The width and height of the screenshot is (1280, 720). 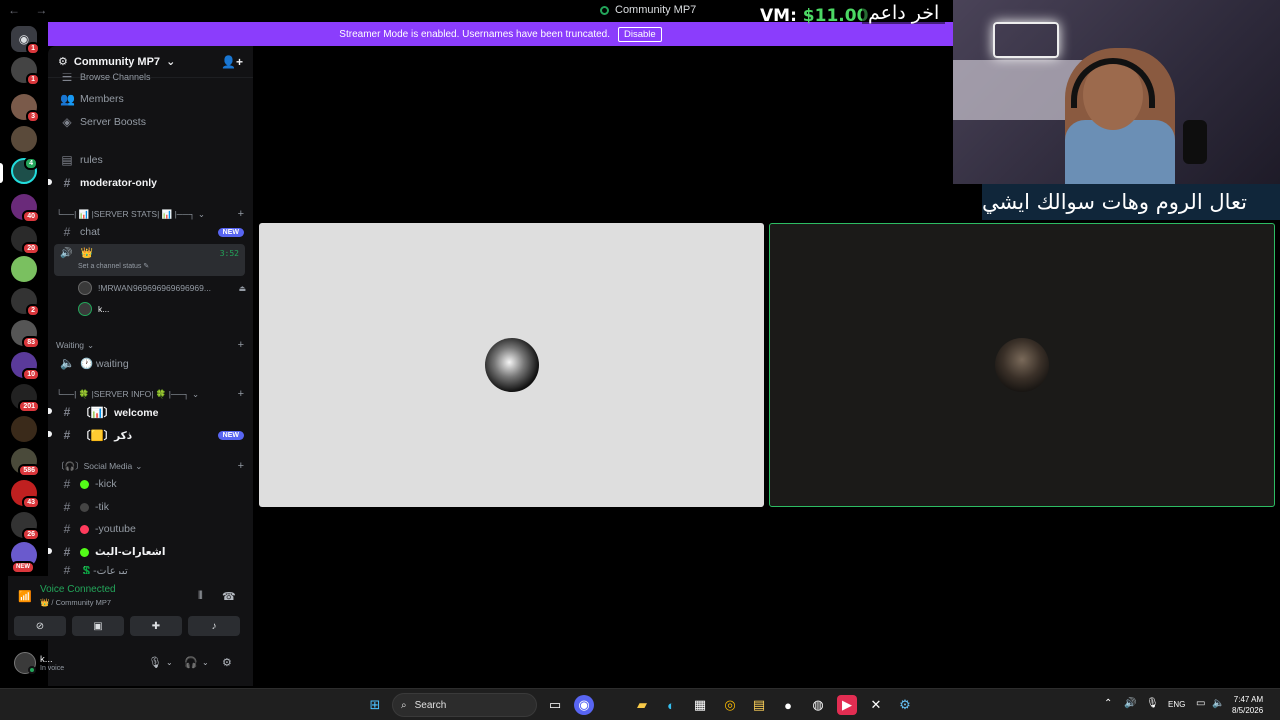 I want to click on channel-welcome: # 〔📊〕welcome, so click(x=150, y=412).